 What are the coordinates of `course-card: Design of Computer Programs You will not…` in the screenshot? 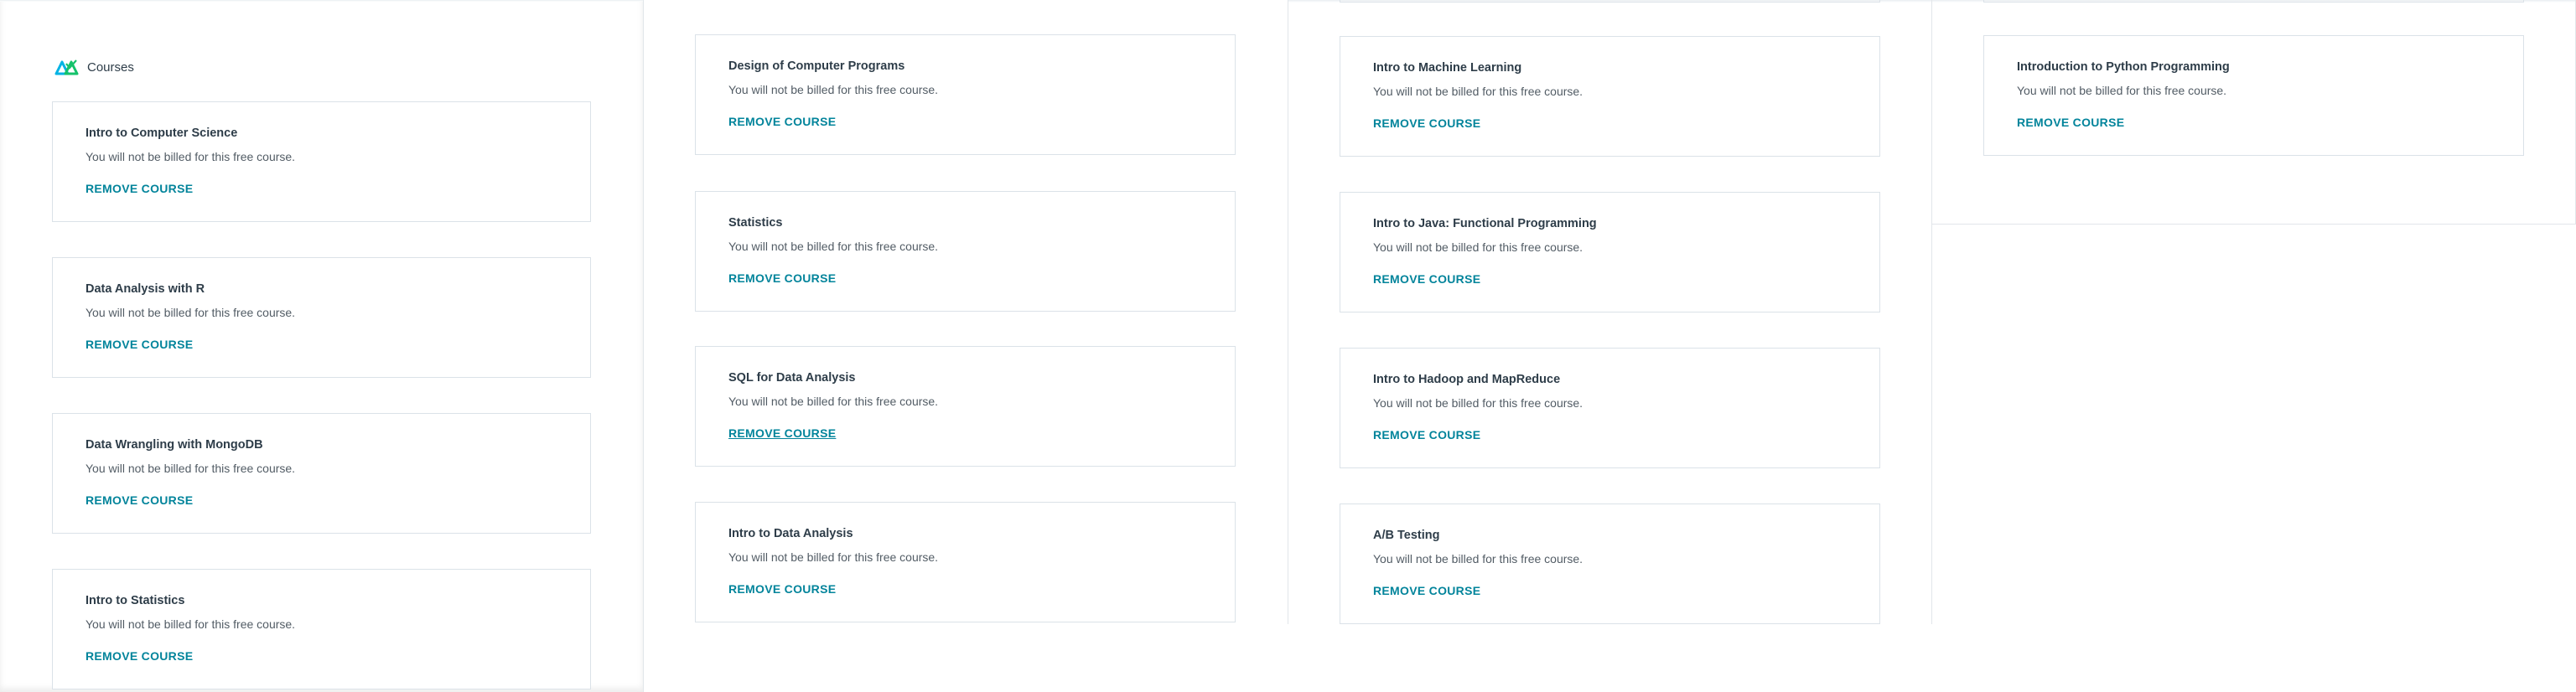 It's located at (965, 94).